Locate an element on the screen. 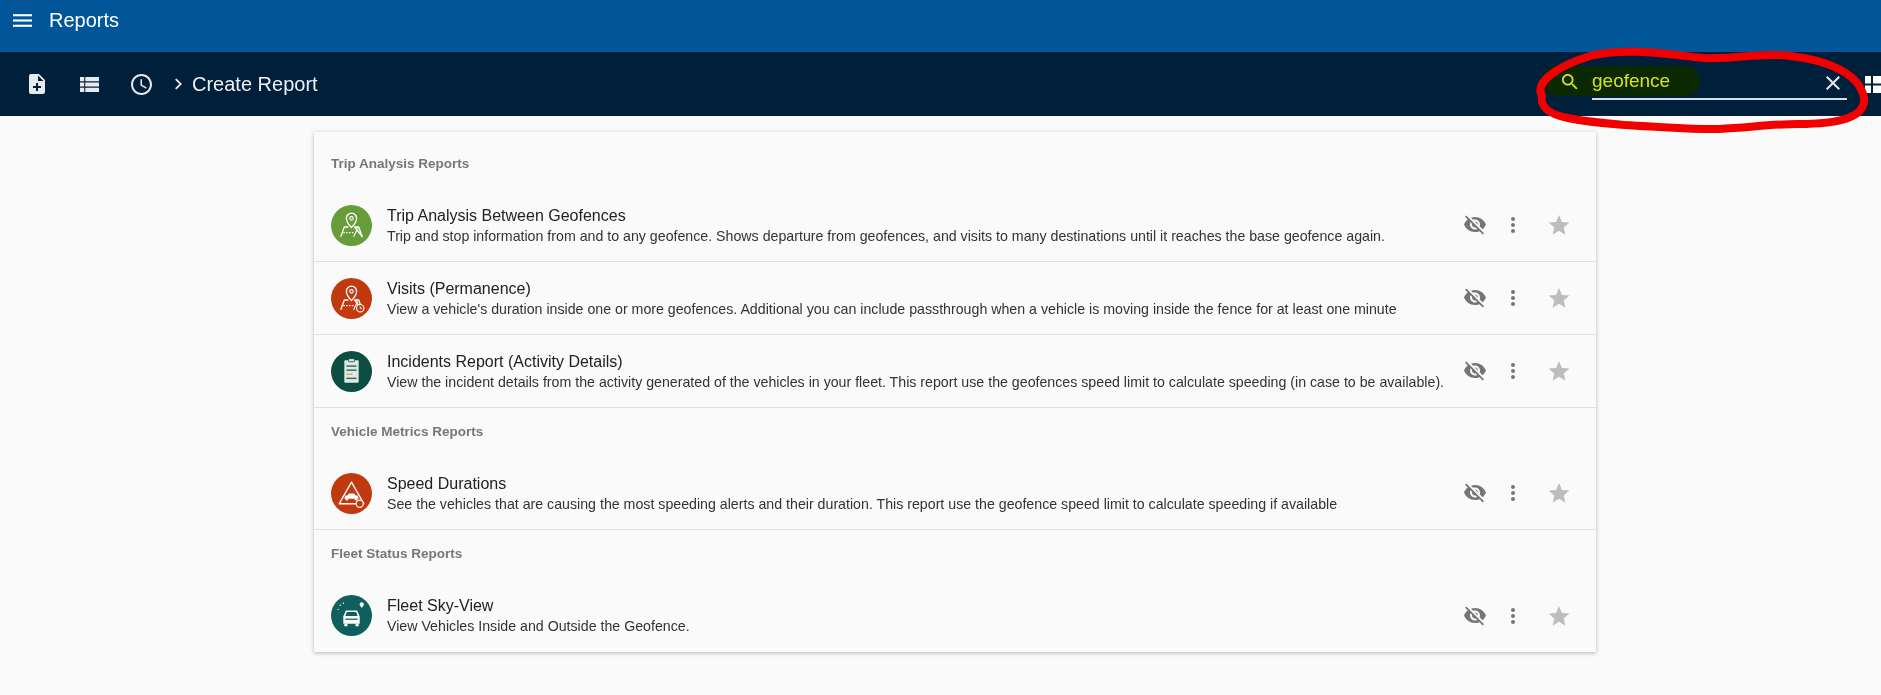 This screenshot has width=1881, height=695. file-plus-icon is located at coordinates (37, 84).